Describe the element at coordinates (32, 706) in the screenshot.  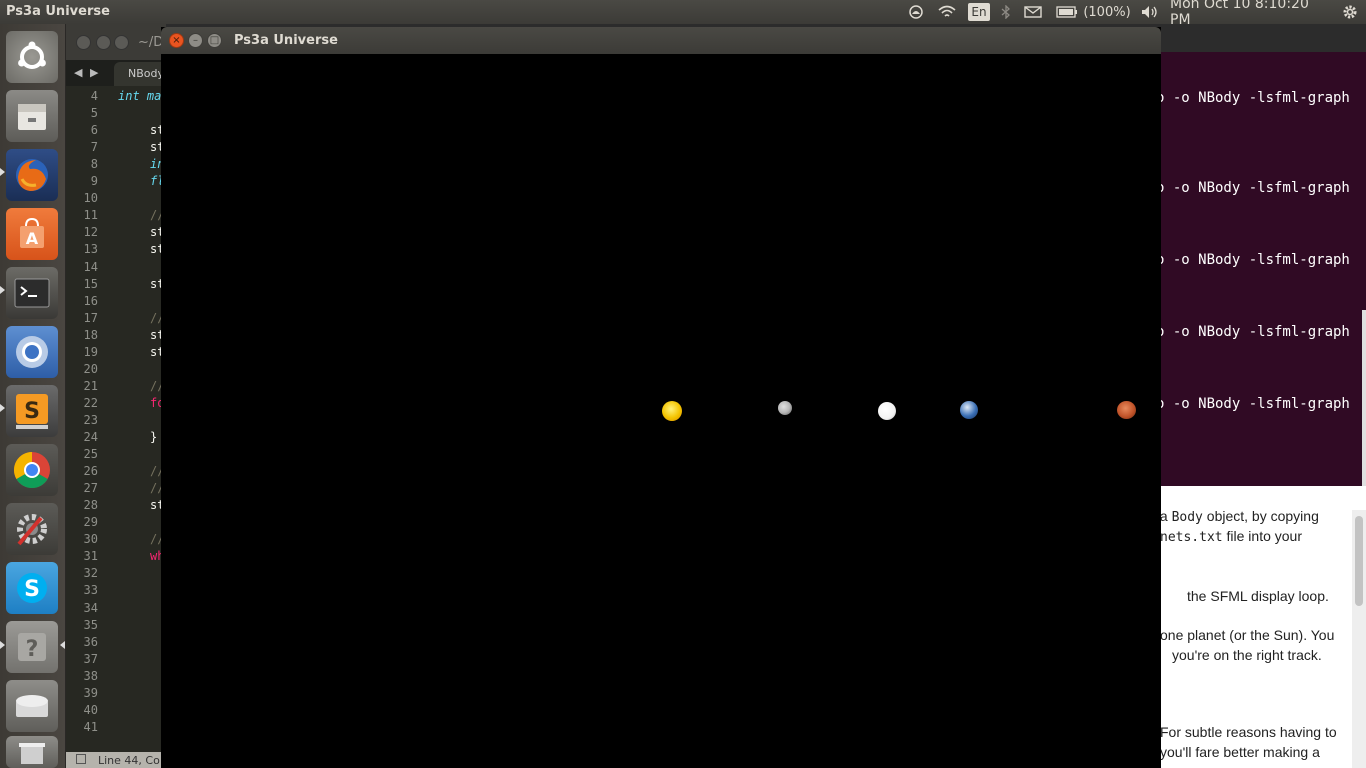
I see `disk-drive-icon` at that location.